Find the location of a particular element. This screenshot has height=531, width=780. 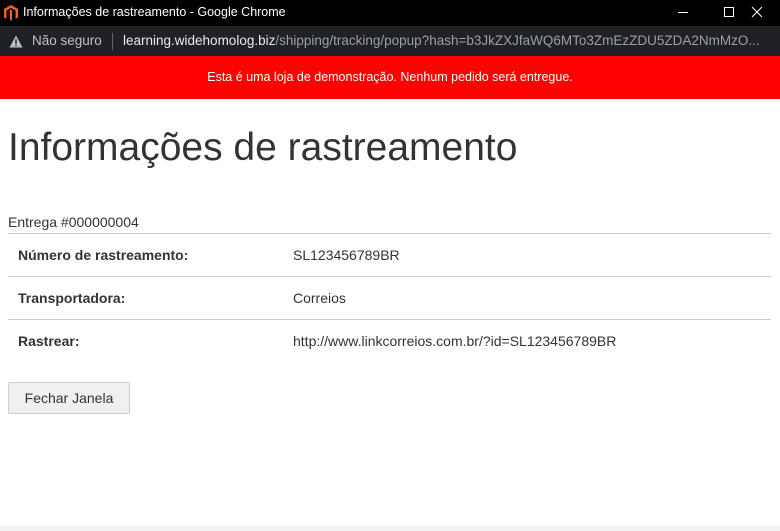

row-value-carrier: Correios is located at coordinates (319, 298).